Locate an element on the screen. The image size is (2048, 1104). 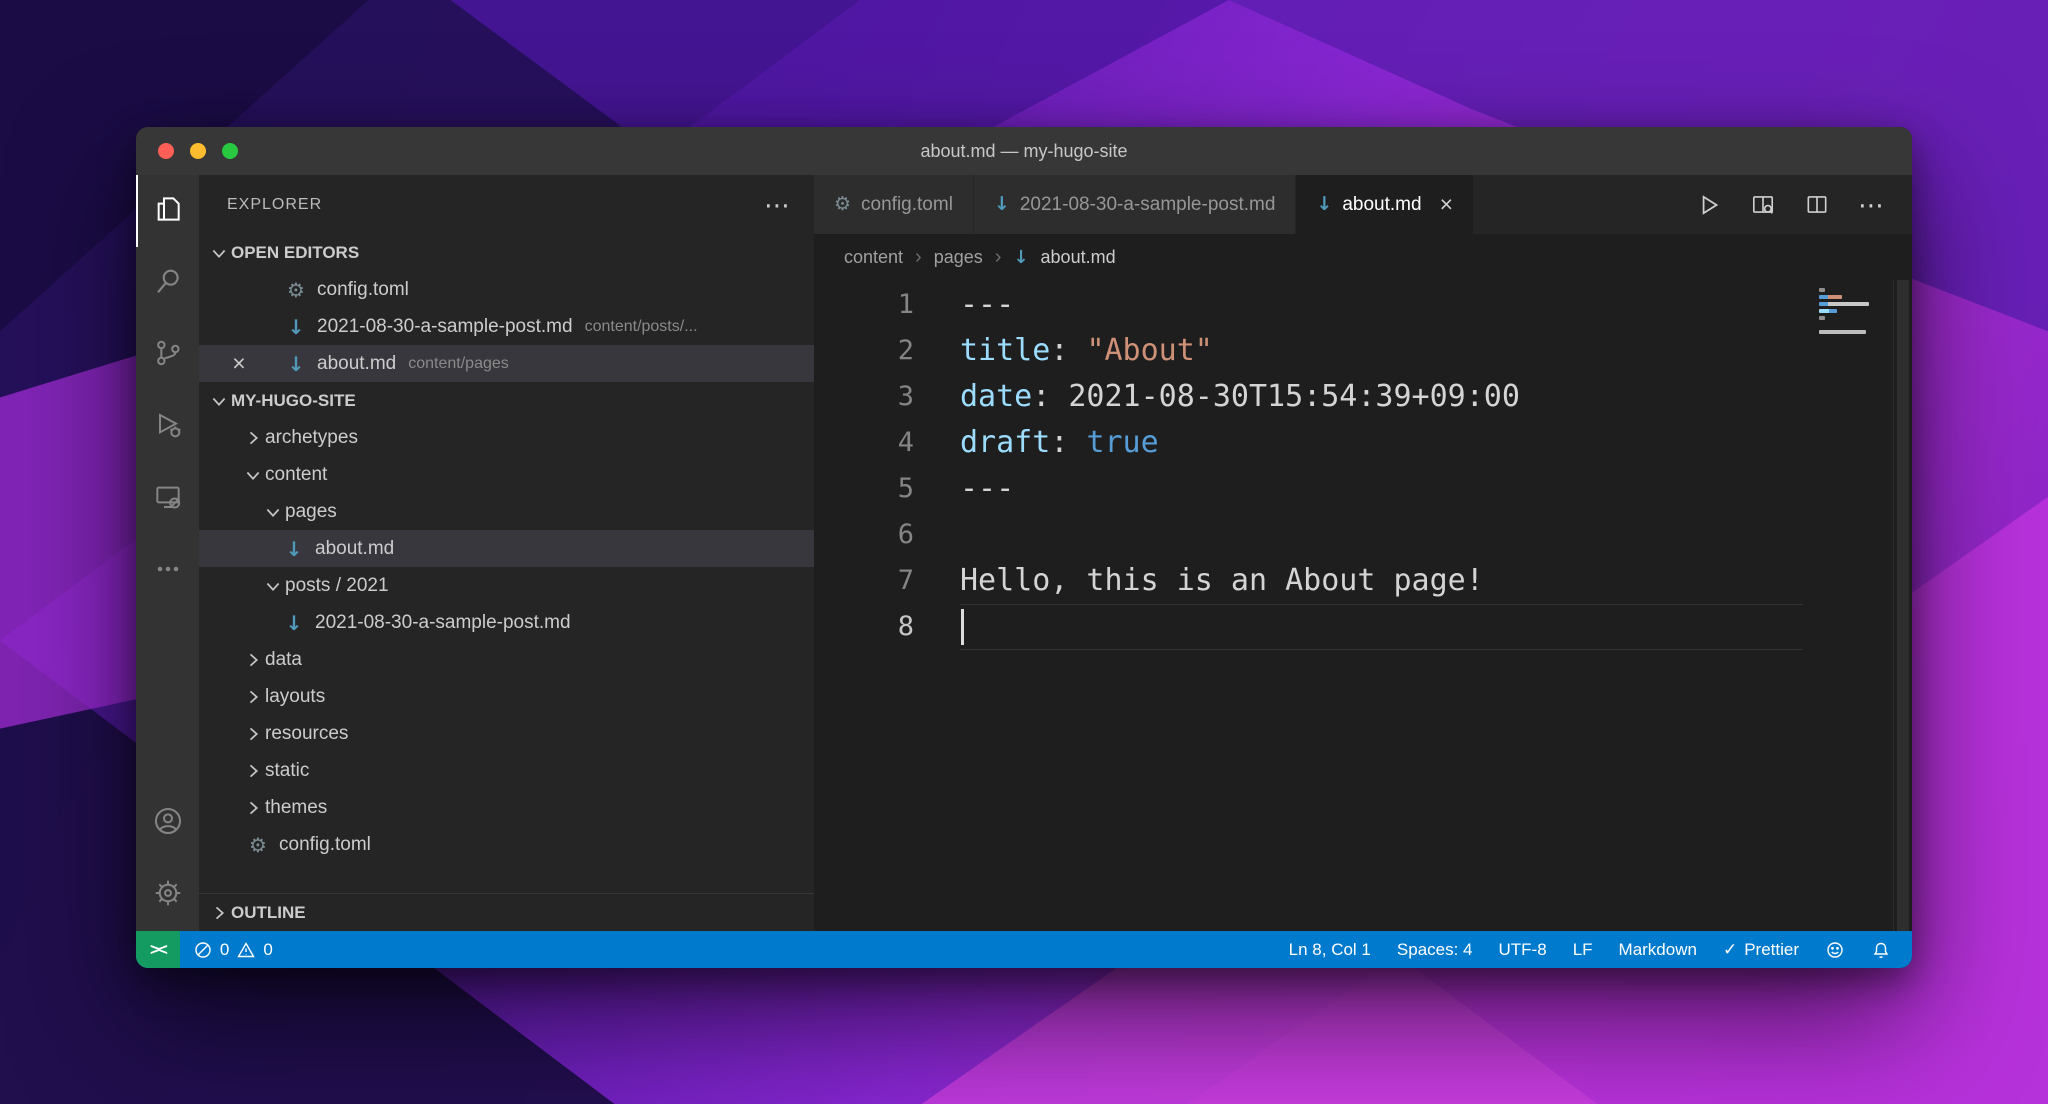
run-button is located at coordinates (1709, 205).